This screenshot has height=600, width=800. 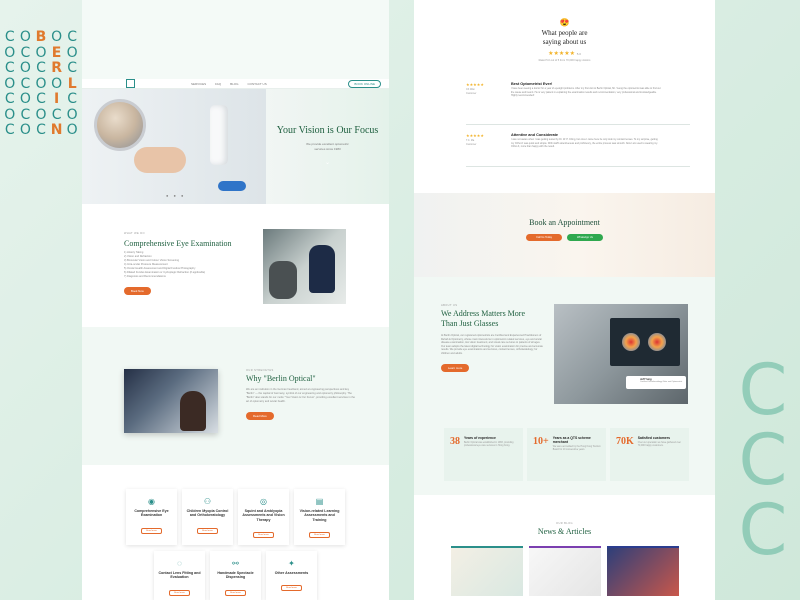 What do you see at coordinates (585, 237) in the screenshot?
I see `whatsapp-button: WhatsApp Us` at bounding box center [585, 237].